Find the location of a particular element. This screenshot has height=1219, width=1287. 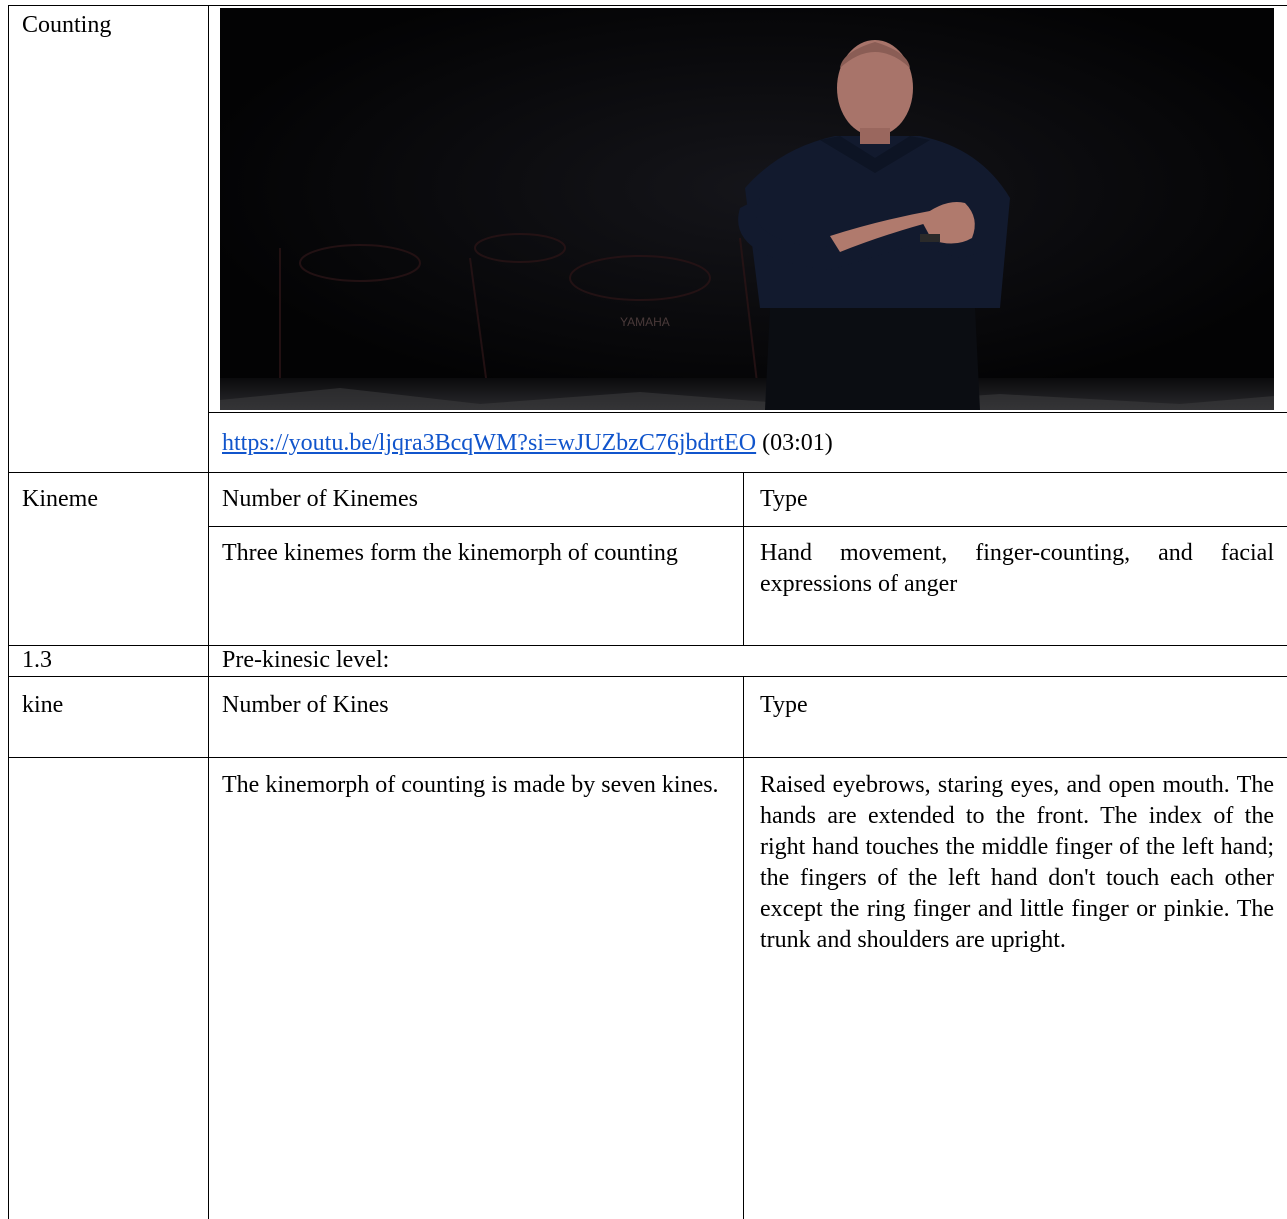

kineme-header-divider is located at coordinates (747, 526).